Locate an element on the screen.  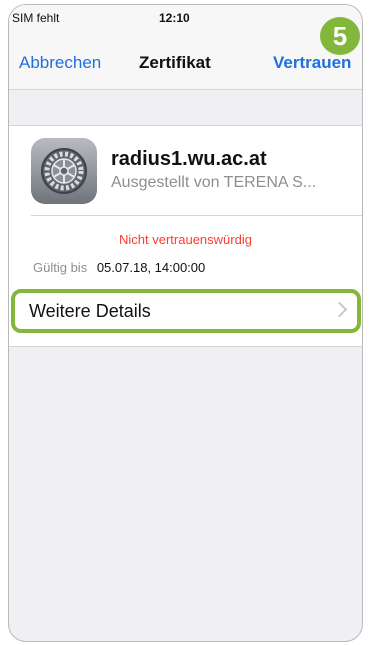
page-title: Zertifikat is located at coordinates (175, 62).